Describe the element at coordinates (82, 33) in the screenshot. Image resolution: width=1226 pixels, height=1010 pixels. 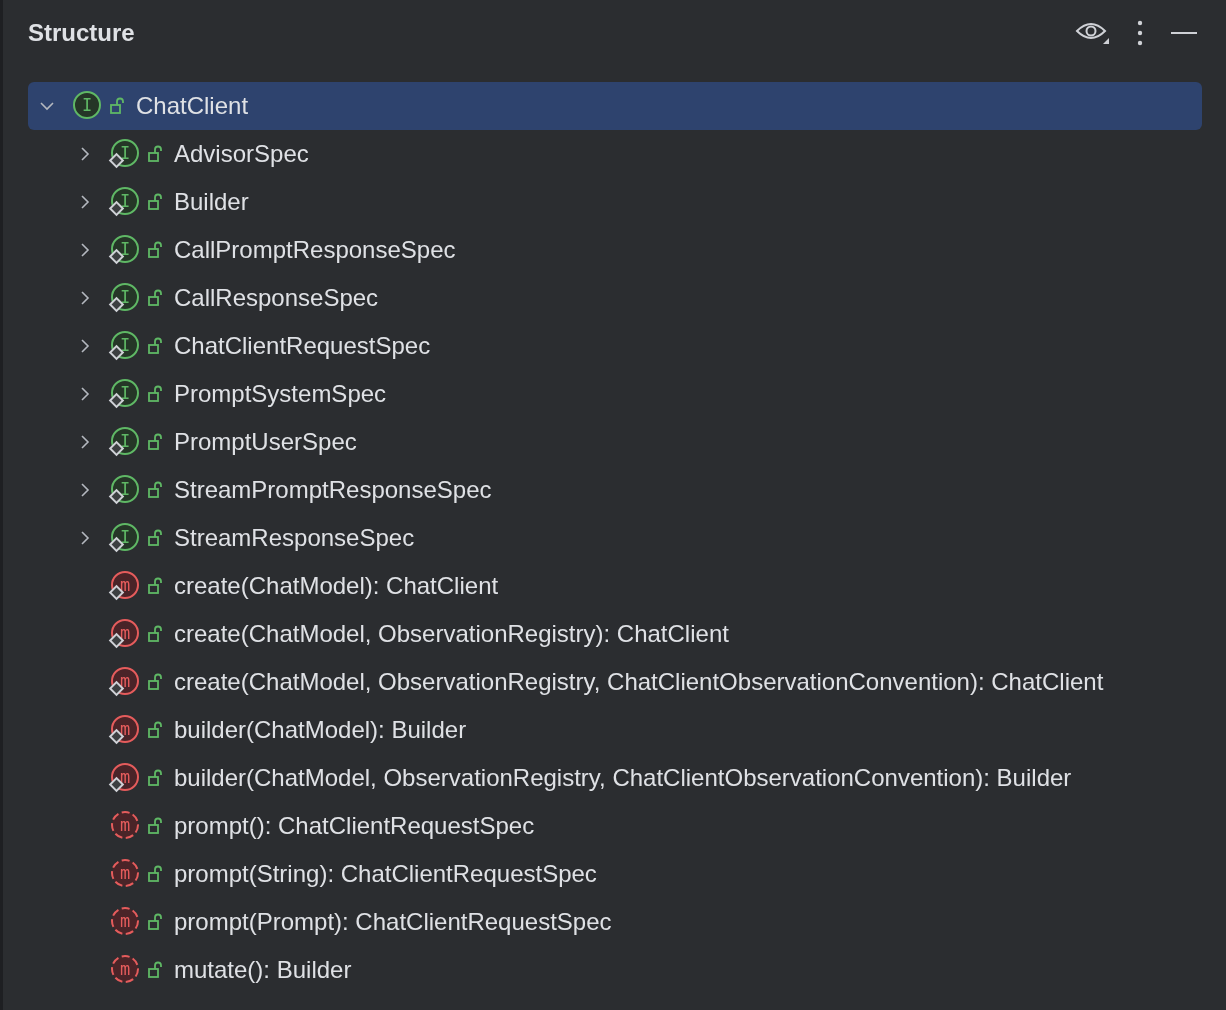
I see `panel-title: Structure` at that location.